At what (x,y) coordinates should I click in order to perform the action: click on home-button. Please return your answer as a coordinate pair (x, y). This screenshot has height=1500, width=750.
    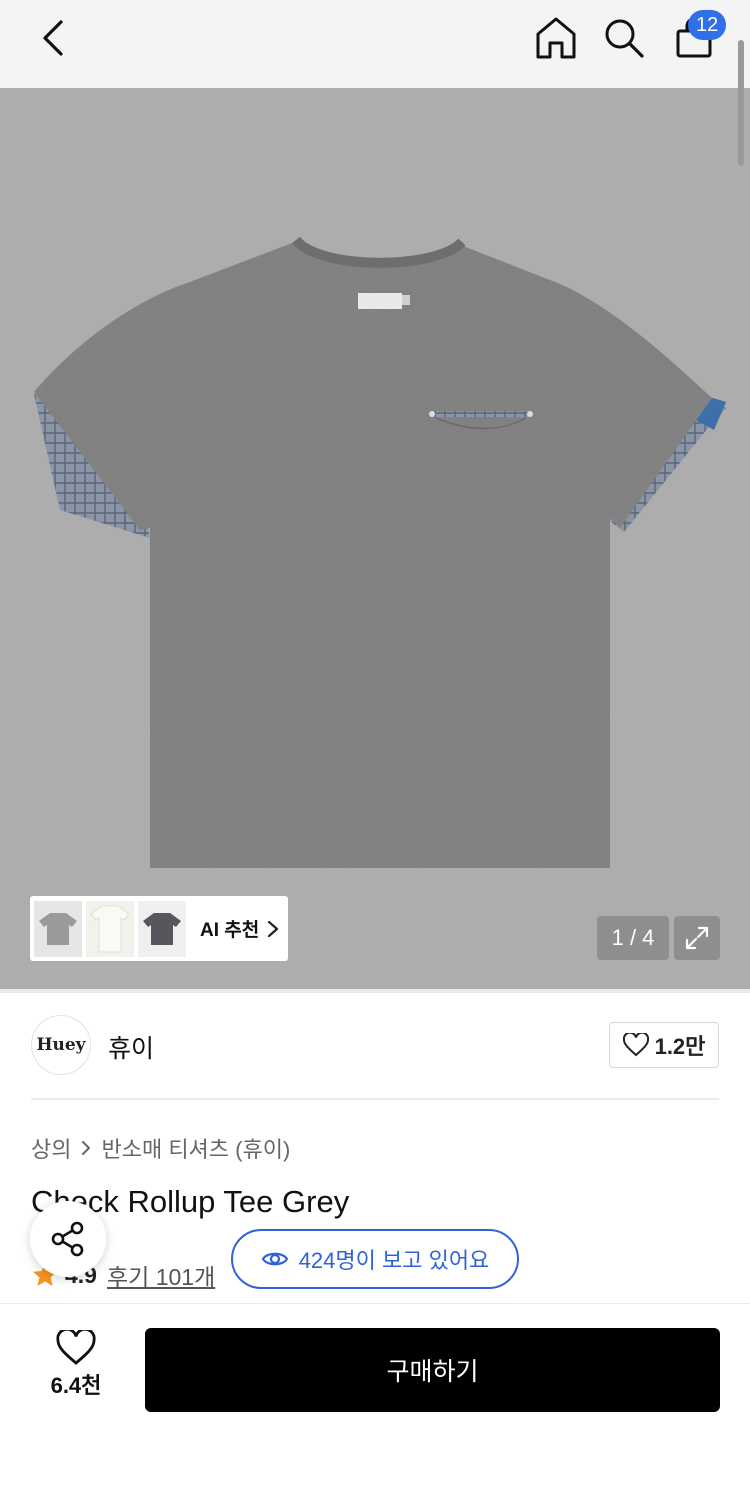
    Looking at the image, I should click on (556, 38).